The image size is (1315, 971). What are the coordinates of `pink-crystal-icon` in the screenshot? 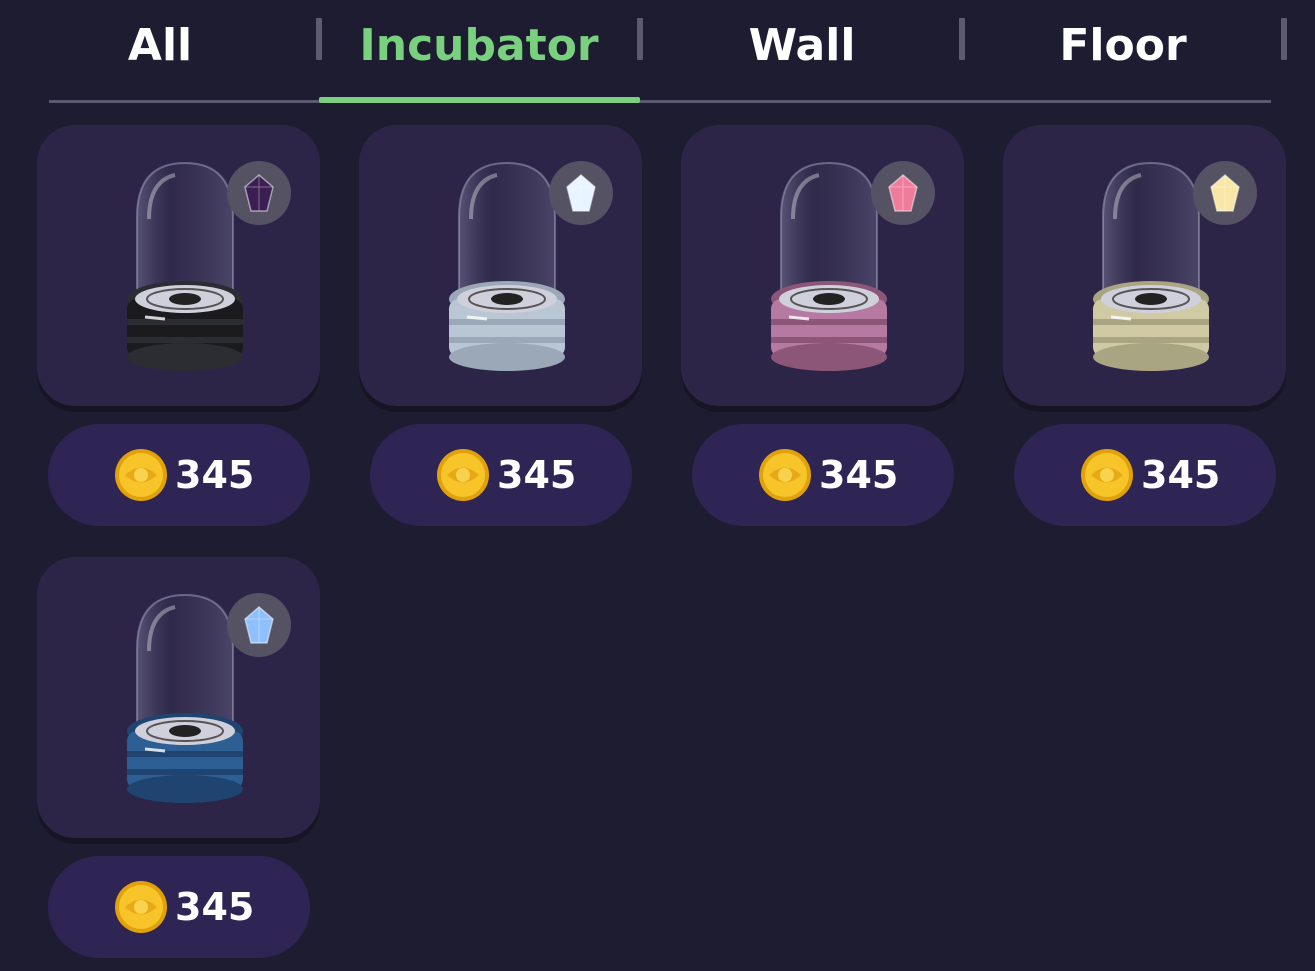 It's located at (903, 193).